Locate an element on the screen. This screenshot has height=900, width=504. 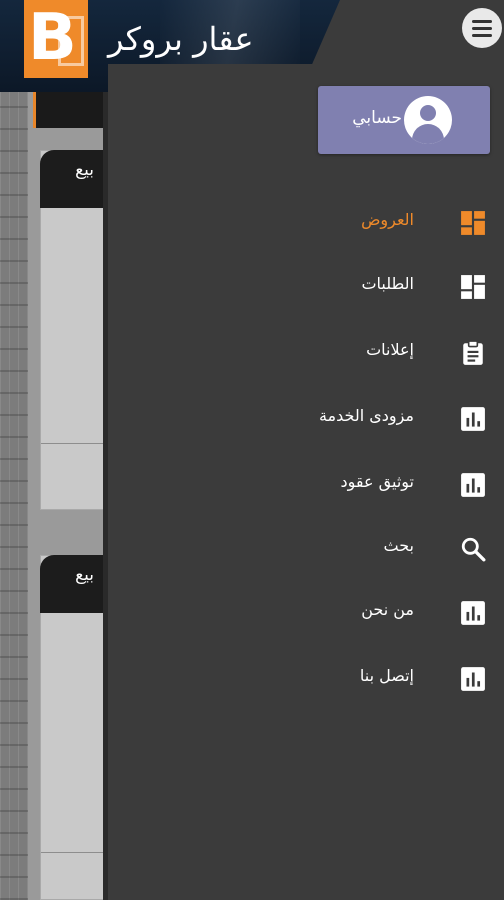
nav-item-requests: الطلبات is located at coordinates (306, 288).